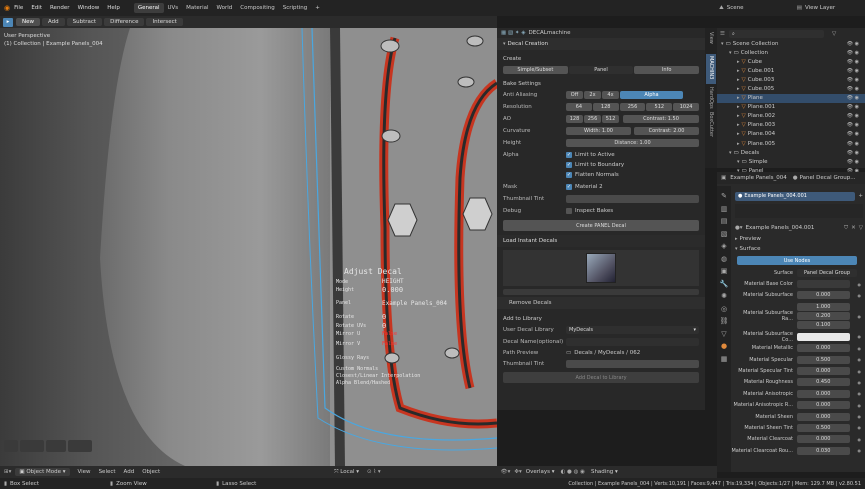 Image resolution: width=865 pixels, height=489 pixels. What do you see at coordinates (601, 44) in the screenshot?
I see `decal-creation-title: ▾ Decal Creation` at bounding box center [601, 44].